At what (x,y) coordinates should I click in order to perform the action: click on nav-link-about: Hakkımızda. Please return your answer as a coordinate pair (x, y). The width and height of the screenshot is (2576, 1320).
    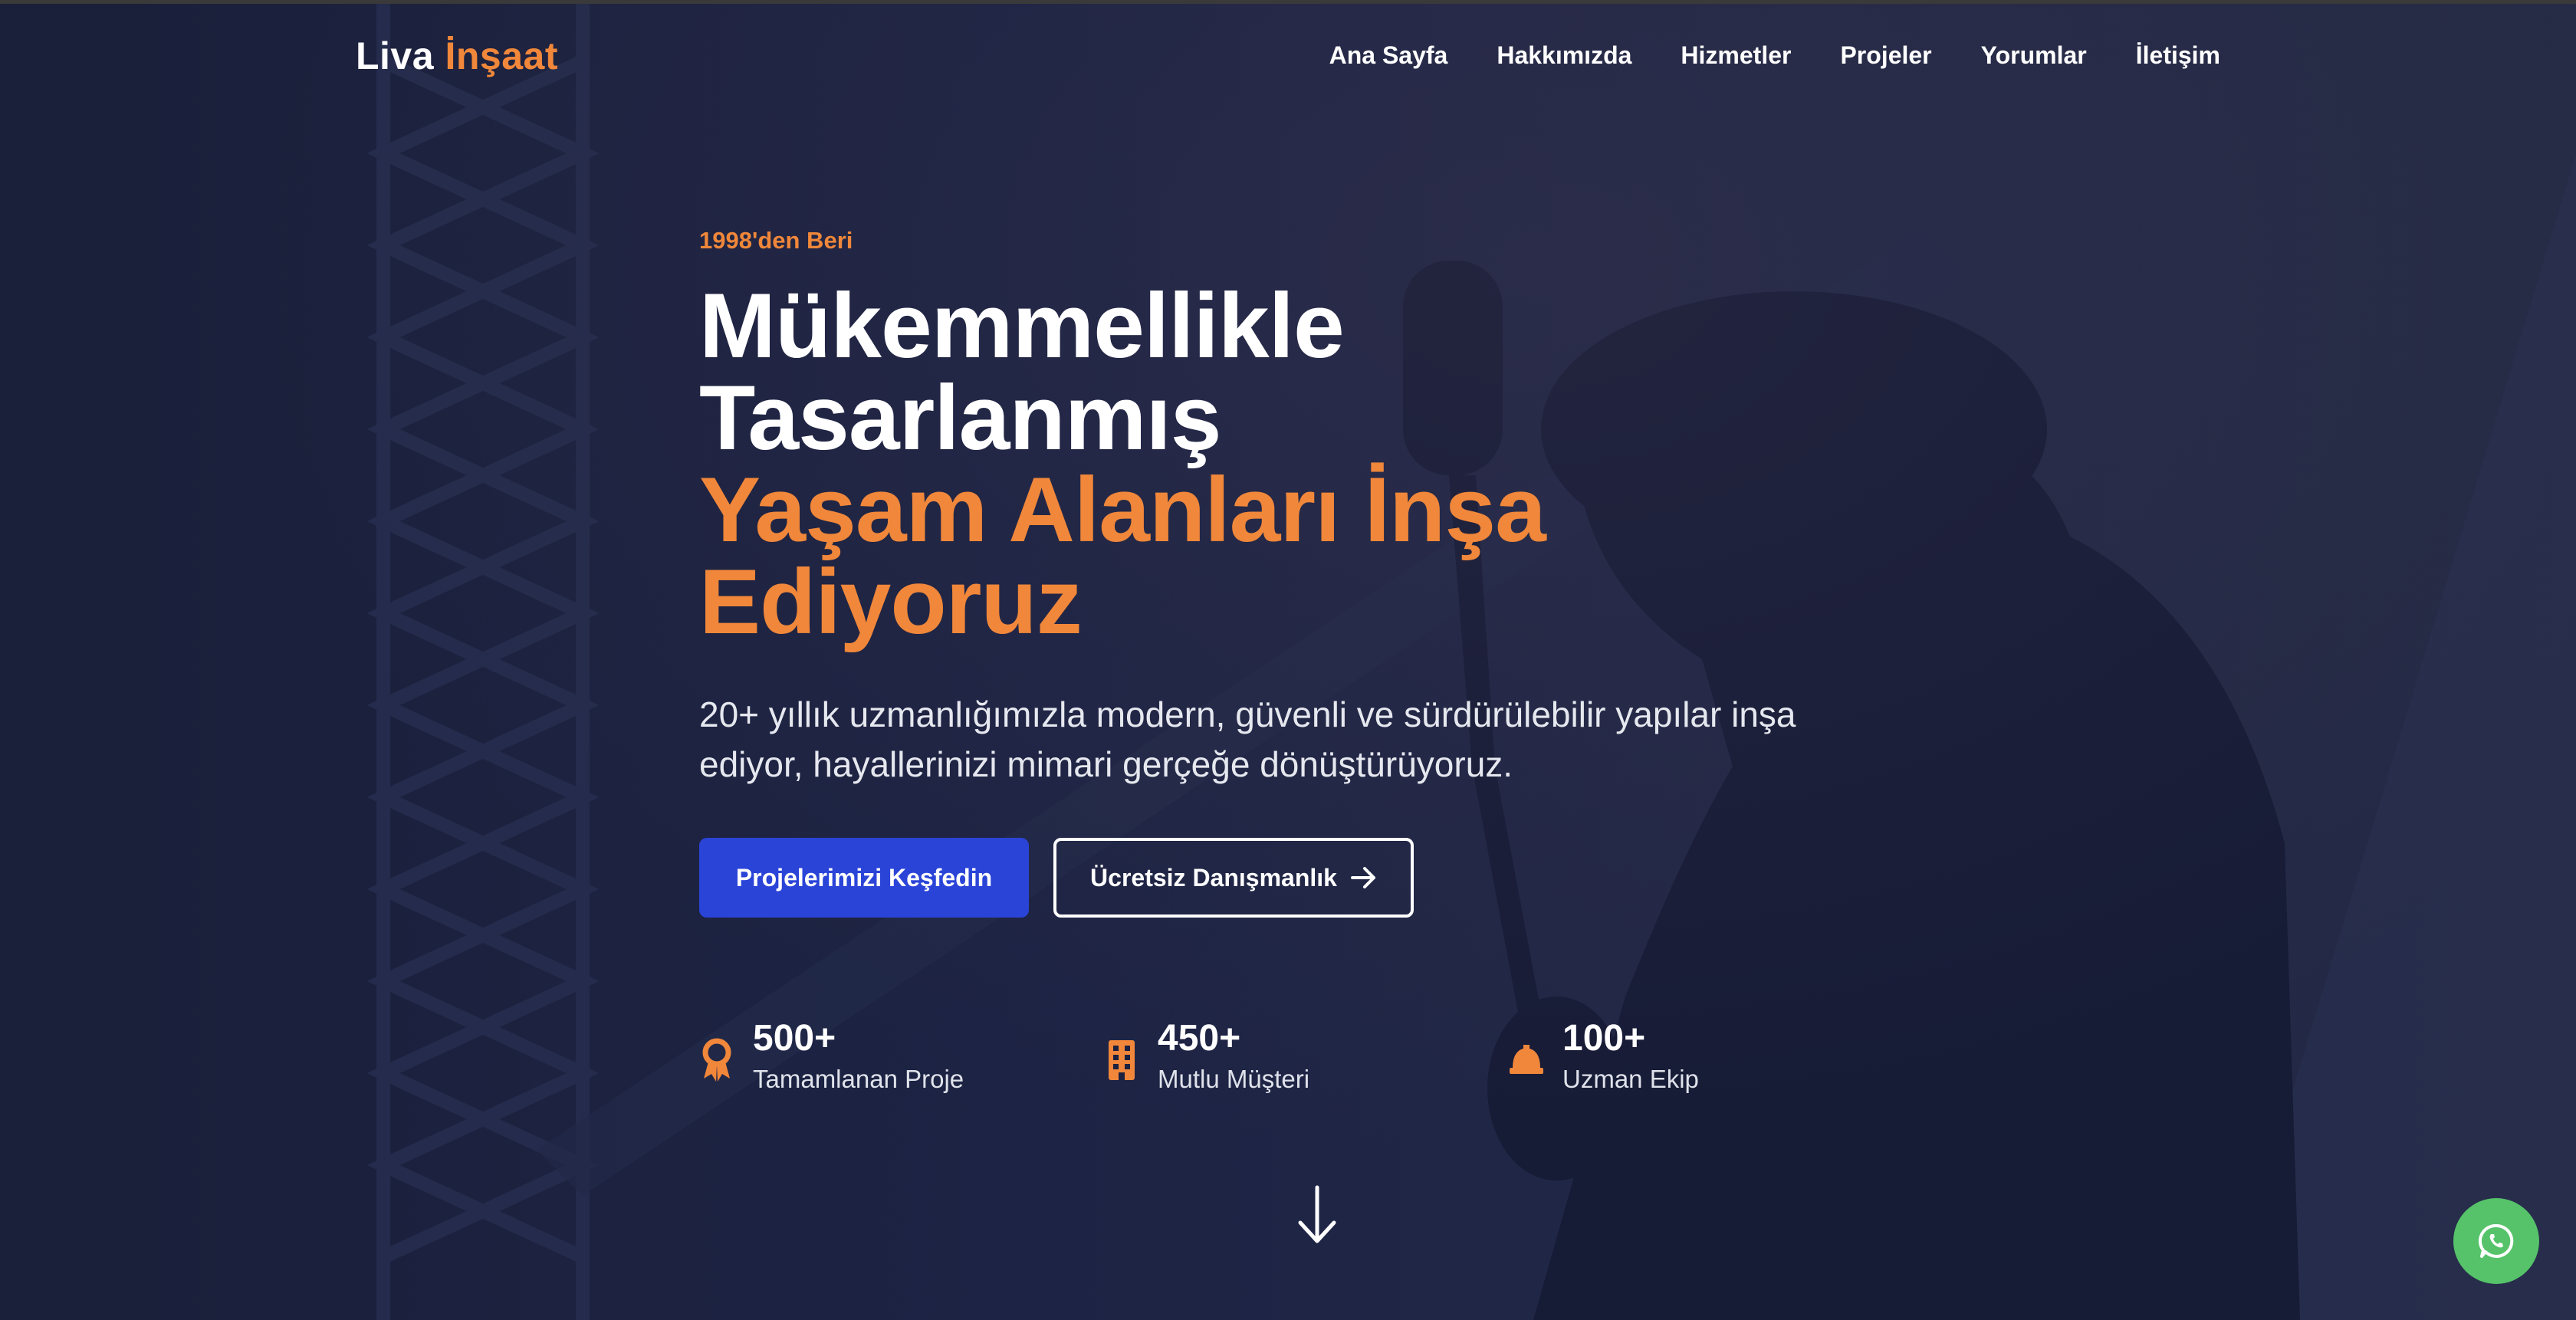
    Looking at the image, I should click on (1564, 55).